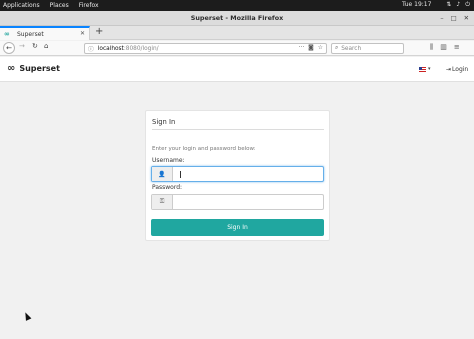 Image resolution: width=474 pixels, height=339 pixels. What do you see at coordinates (46, 46) in the screenshot?
I see `home-icon: ⌂` at bounding box center [46, 46].